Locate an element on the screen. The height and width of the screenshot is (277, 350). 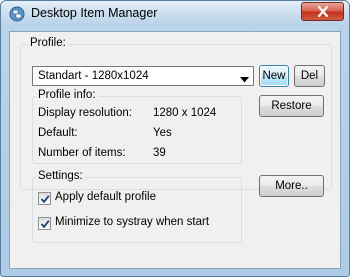
number-of-items-value: 39 is located at coordinates (159, 153).